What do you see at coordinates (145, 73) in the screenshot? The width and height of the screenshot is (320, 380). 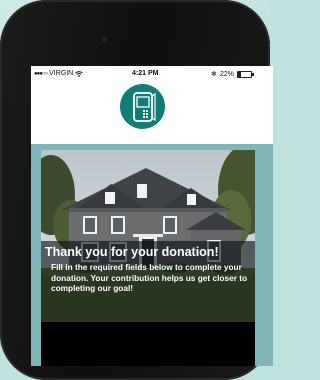 I see `status-time: 4:21 PM` at bounding box center [145, 73].